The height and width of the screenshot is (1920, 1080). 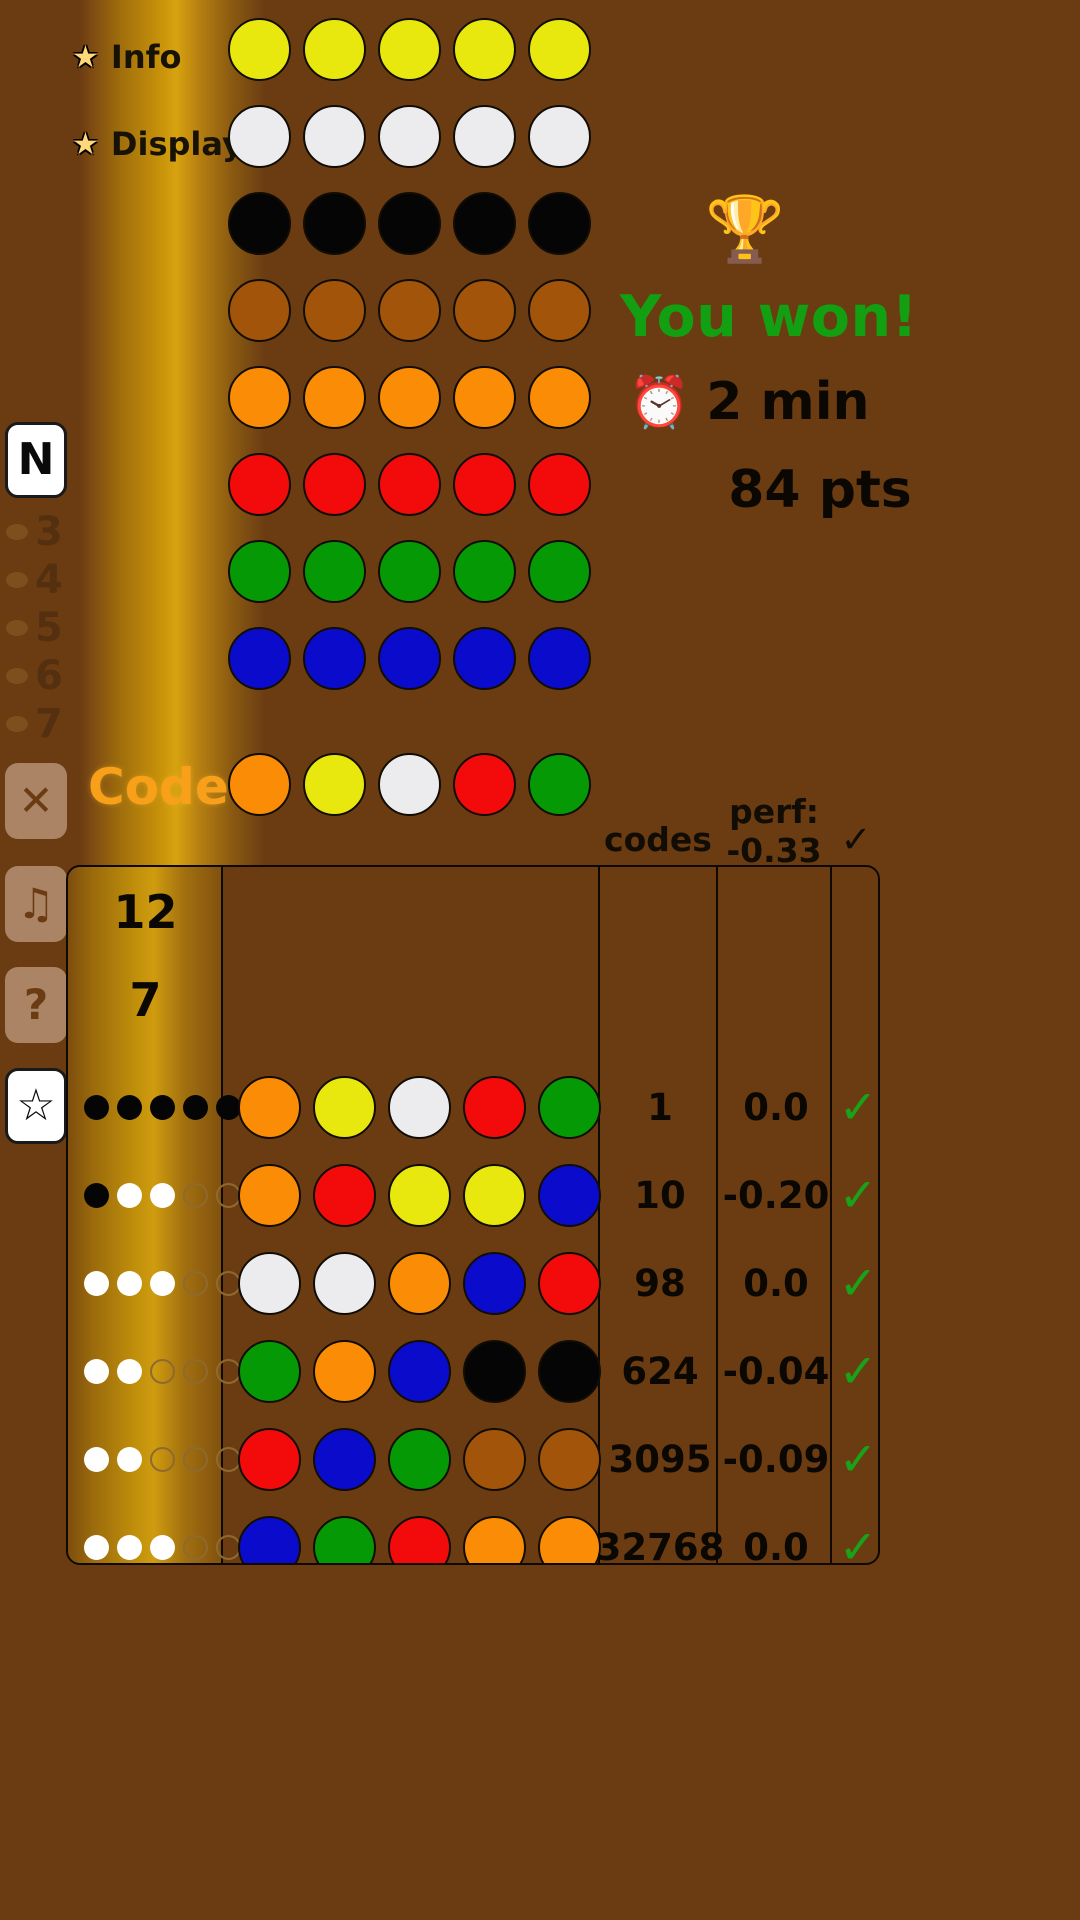 I want to click on cell-perf: 0.0, so click(x=776, y=1107).